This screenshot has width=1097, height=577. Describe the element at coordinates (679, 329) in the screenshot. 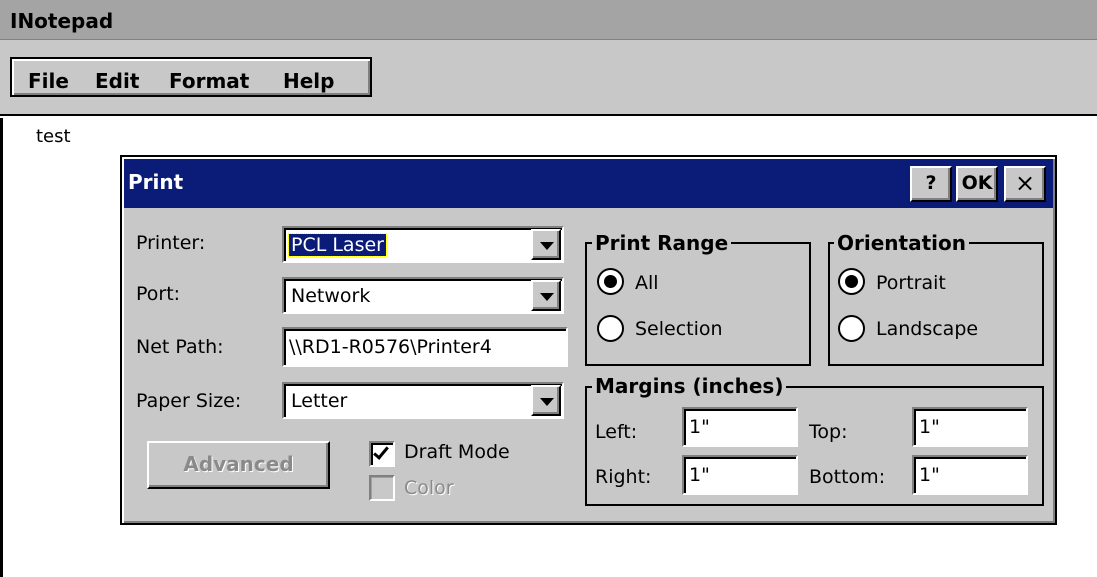

I see `radio-selection-label: Selection` at that location.